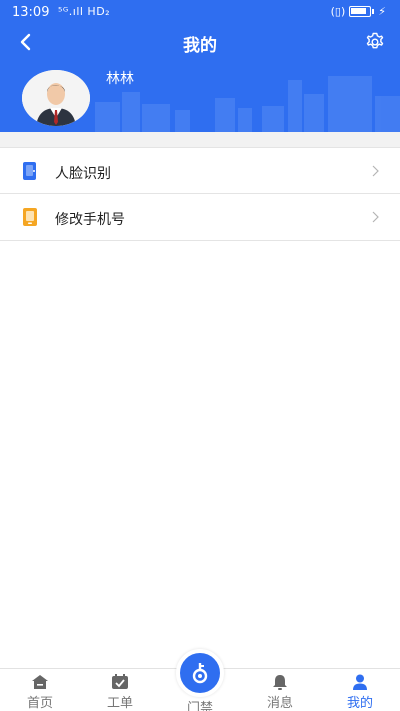  What do you see at coordinates (120, 690) in the screenshot?
I see `tab-work-order: 工单` at bounding box center [120, 690].